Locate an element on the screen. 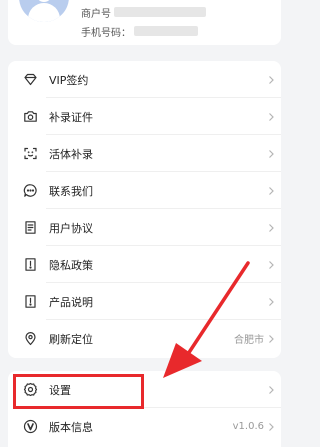 Image resolution: width=320 pixels, height=447 pixels. diamond-icon is located at coordinates (30, 79).